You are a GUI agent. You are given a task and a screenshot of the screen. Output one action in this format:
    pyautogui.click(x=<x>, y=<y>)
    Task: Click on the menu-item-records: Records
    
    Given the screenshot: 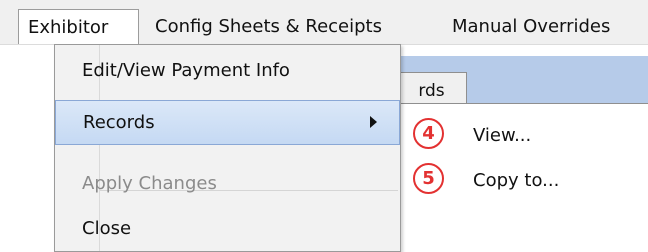 What is the action you would take?
    pyautogui.click(x=227, y=122)
    